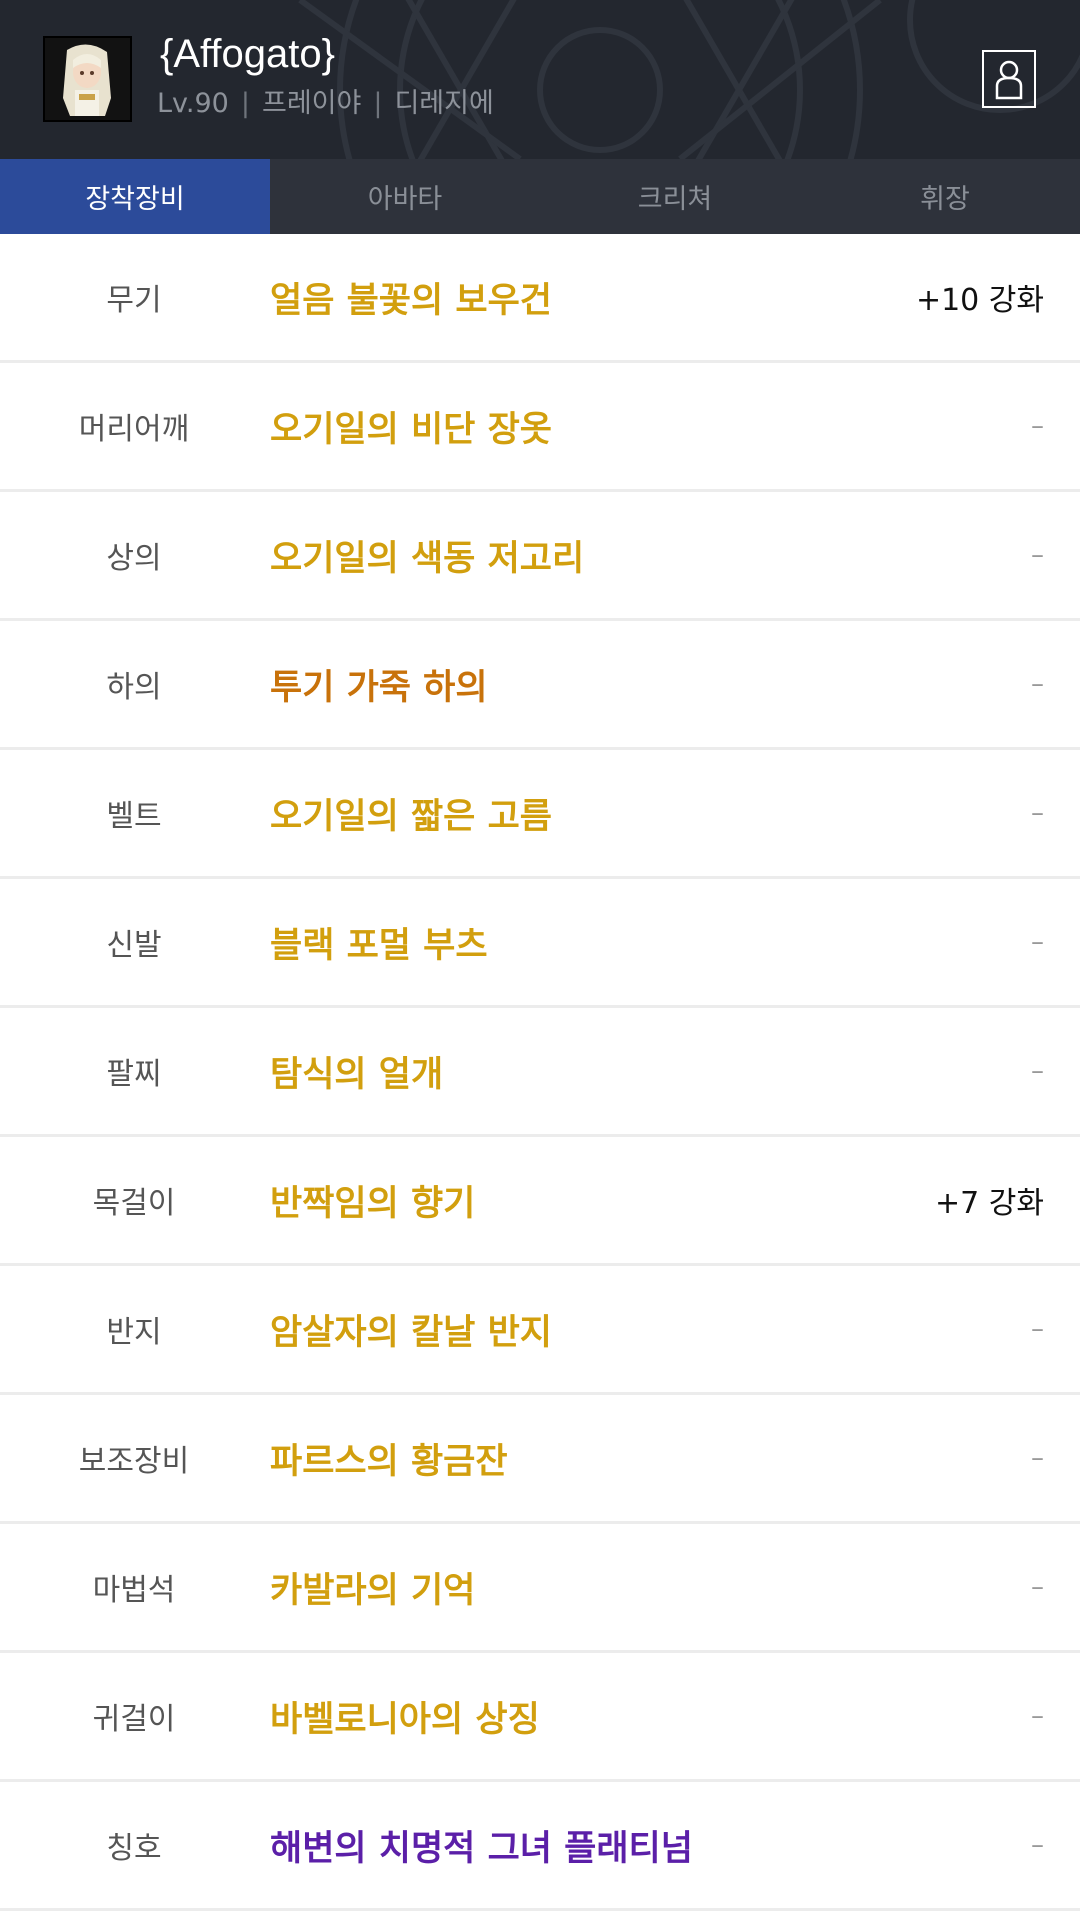 The width and height of the screenshot is (1080, 1920). I want to click on equipment-row-belt: 벨트 오기일의 짧은 고름 –, so click(540, 814).